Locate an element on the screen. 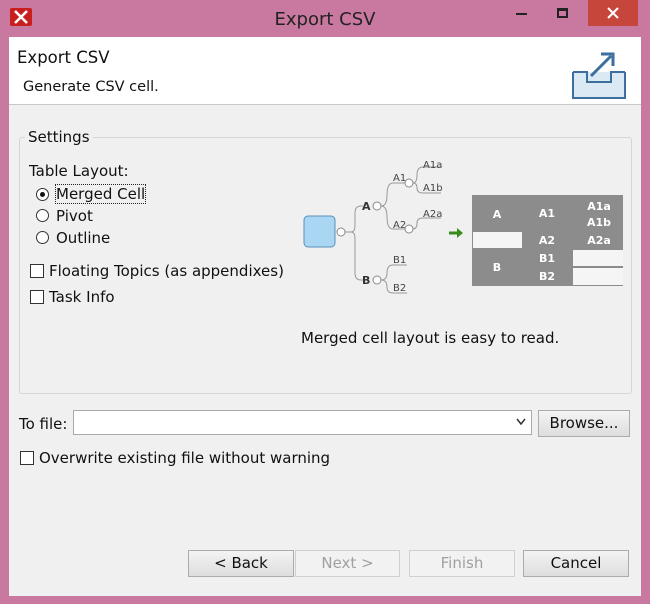  tree-a2a: A2a is located at coordinates (432, 214).